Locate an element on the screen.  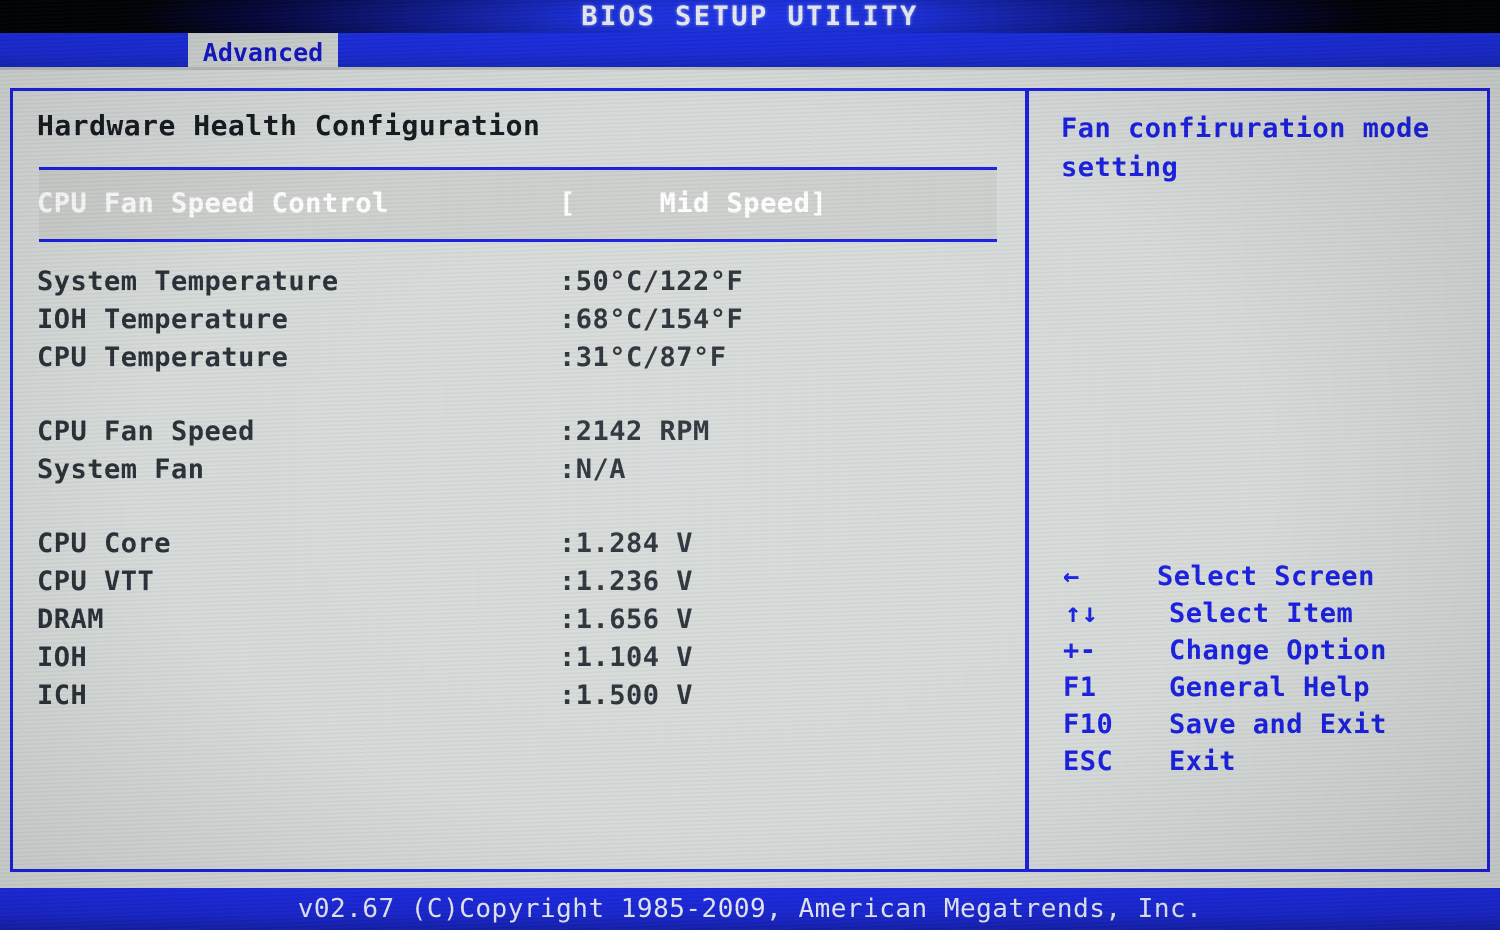
setting-label: CPU Fan Speed Control is located at coordinates (213, 203).